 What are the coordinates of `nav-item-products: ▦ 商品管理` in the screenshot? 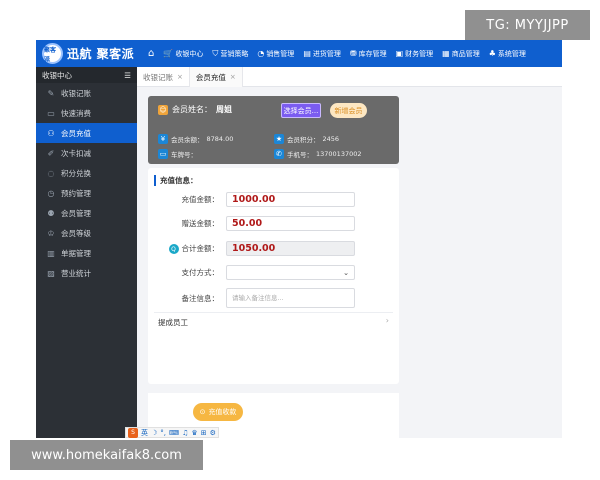 It's located at (461, 54).